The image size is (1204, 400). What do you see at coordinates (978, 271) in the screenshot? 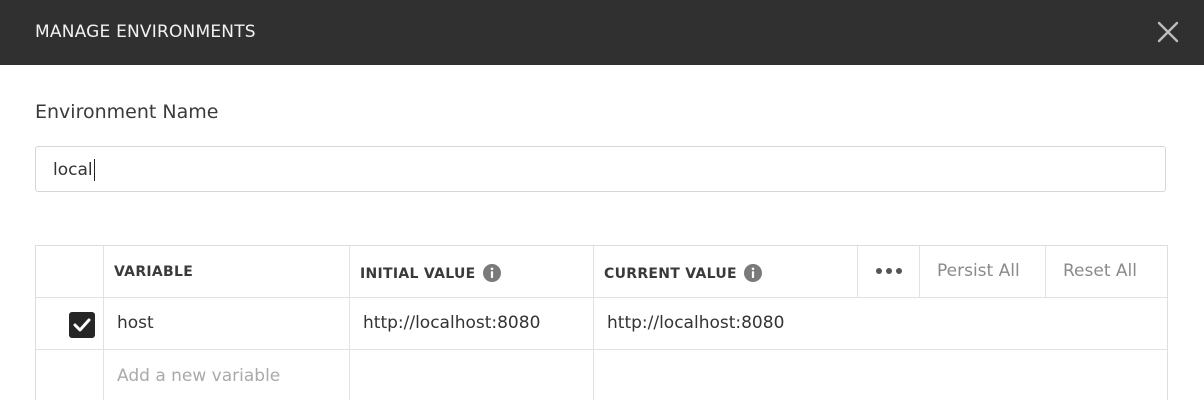
I see `persist-all-label: Persist All` at bounding box center [978, 271].